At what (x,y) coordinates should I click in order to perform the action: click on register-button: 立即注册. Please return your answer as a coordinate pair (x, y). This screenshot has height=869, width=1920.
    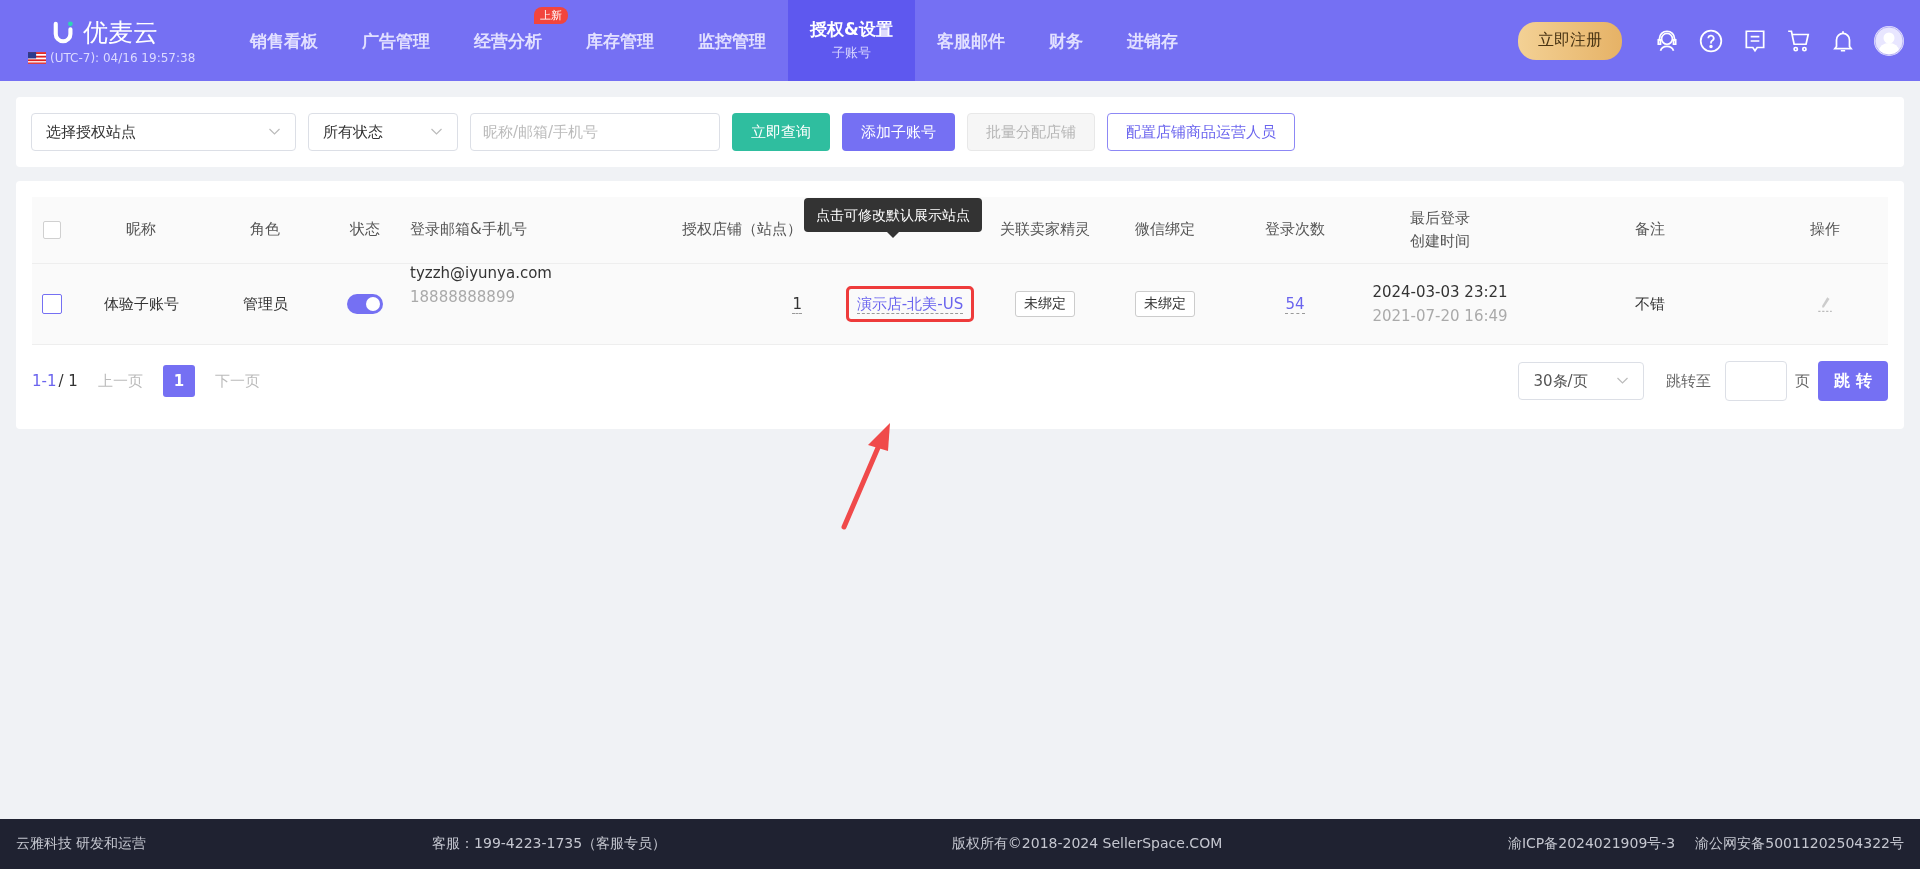
    Looking at the image, I should click on (1570, 40).